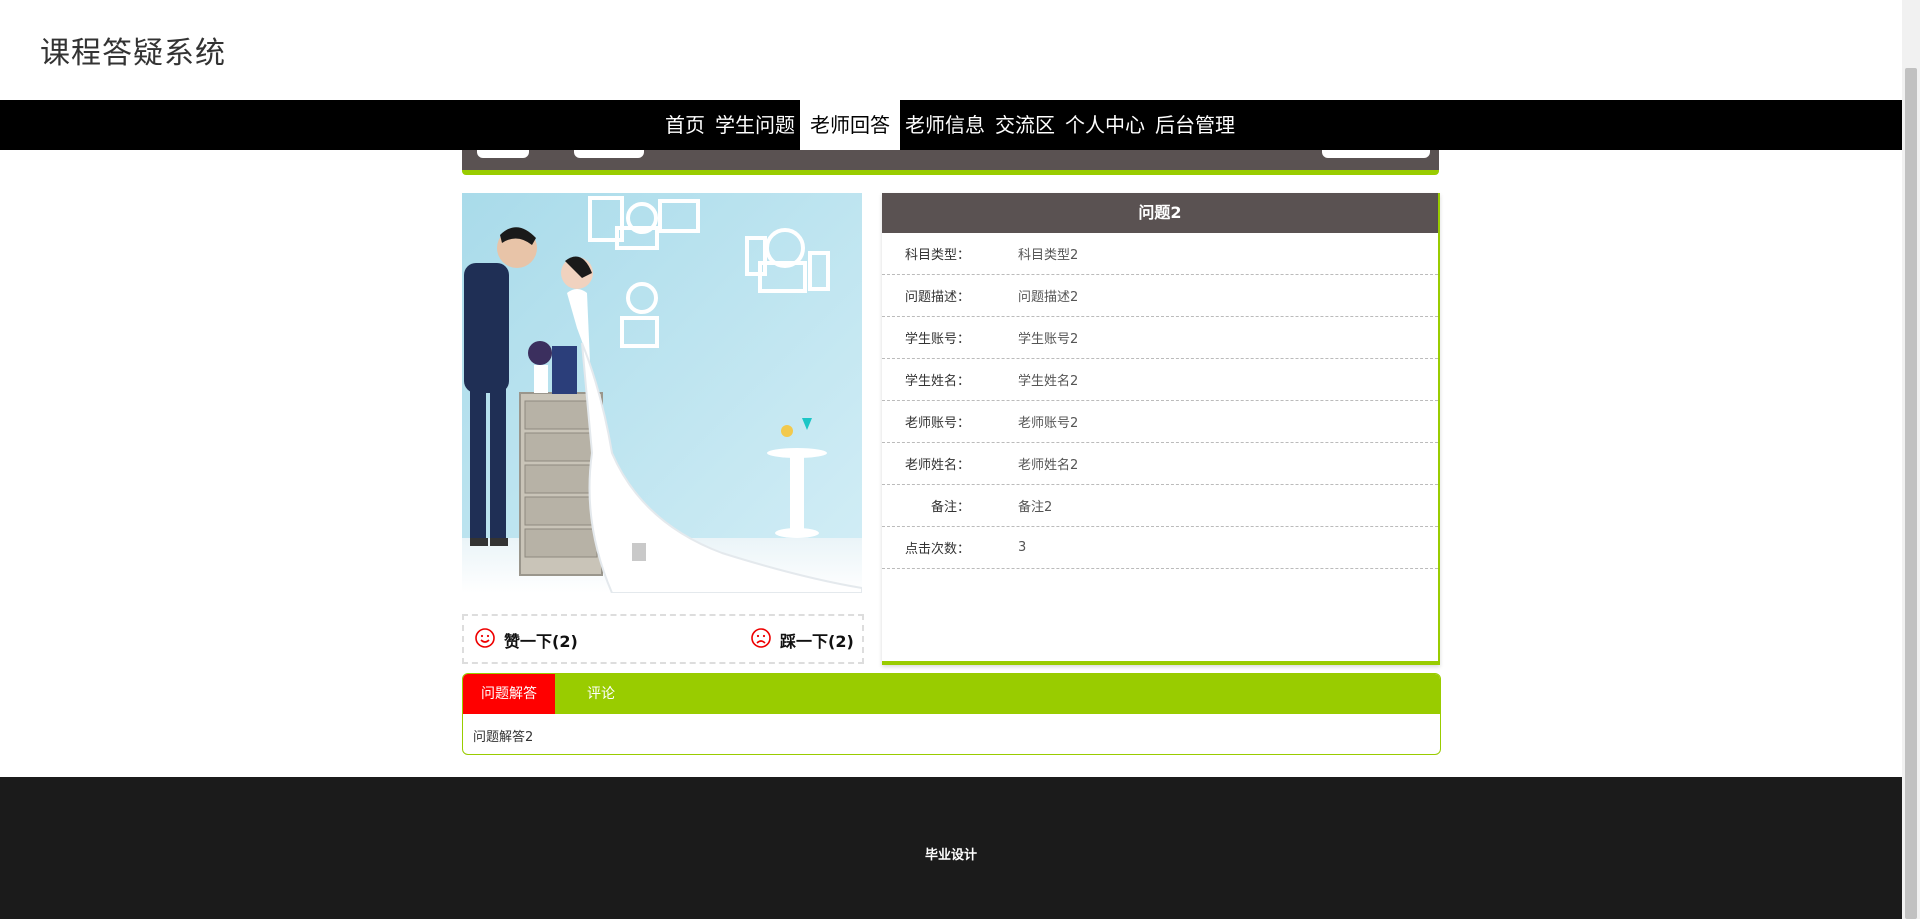  Describe the element at coordinates (1048, 255) in the screenshot. I see `detail-value: 科目类型2` at that location.